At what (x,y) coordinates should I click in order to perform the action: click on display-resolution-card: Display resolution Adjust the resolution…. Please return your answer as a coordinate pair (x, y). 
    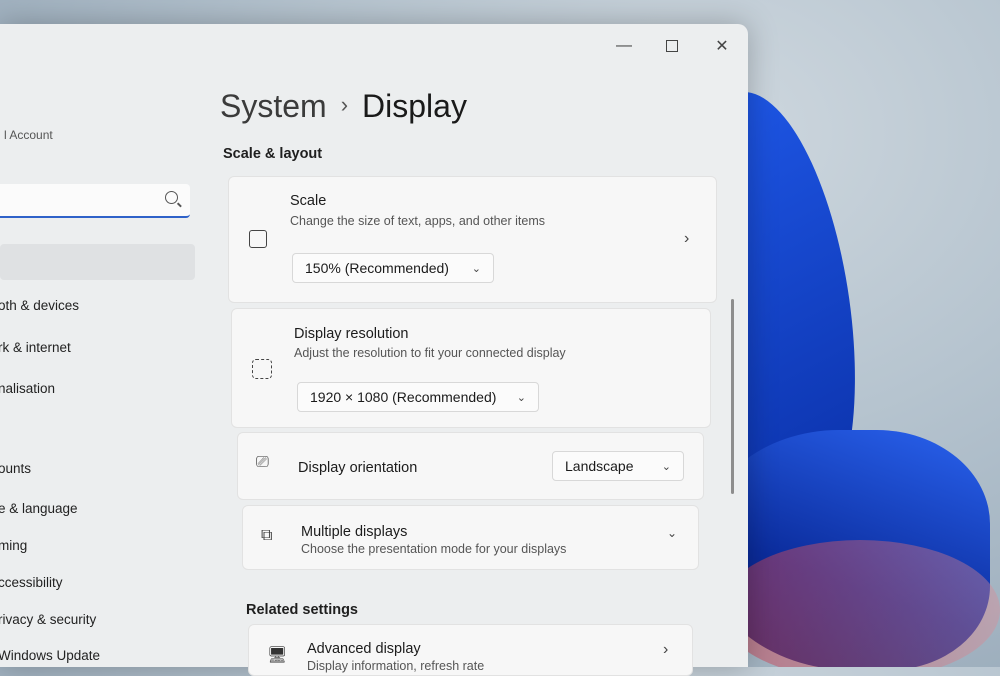
    Looking at the image, I should click on (471, 368).